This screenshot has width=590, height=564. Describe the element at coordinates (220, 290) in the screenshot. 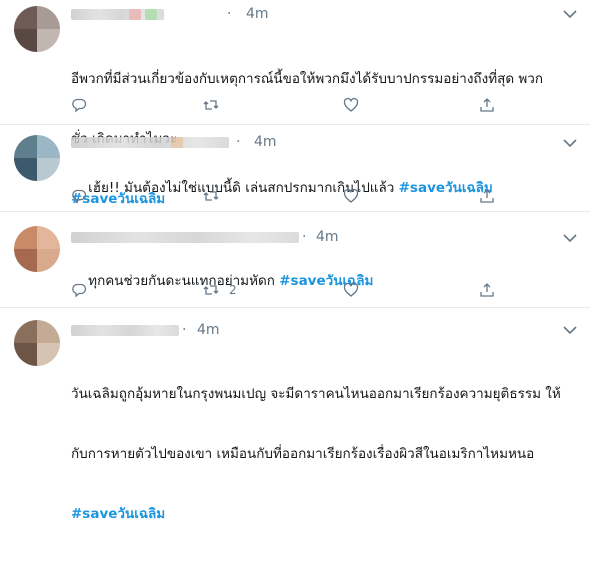

I see `retweet-button: 2` at that location.